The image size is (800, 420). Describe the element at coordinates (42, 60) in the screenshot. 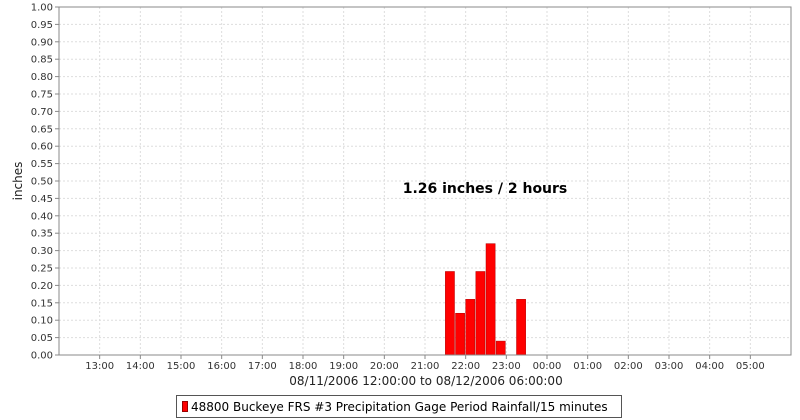

I see `y-tick-label: 0.85` at that location.